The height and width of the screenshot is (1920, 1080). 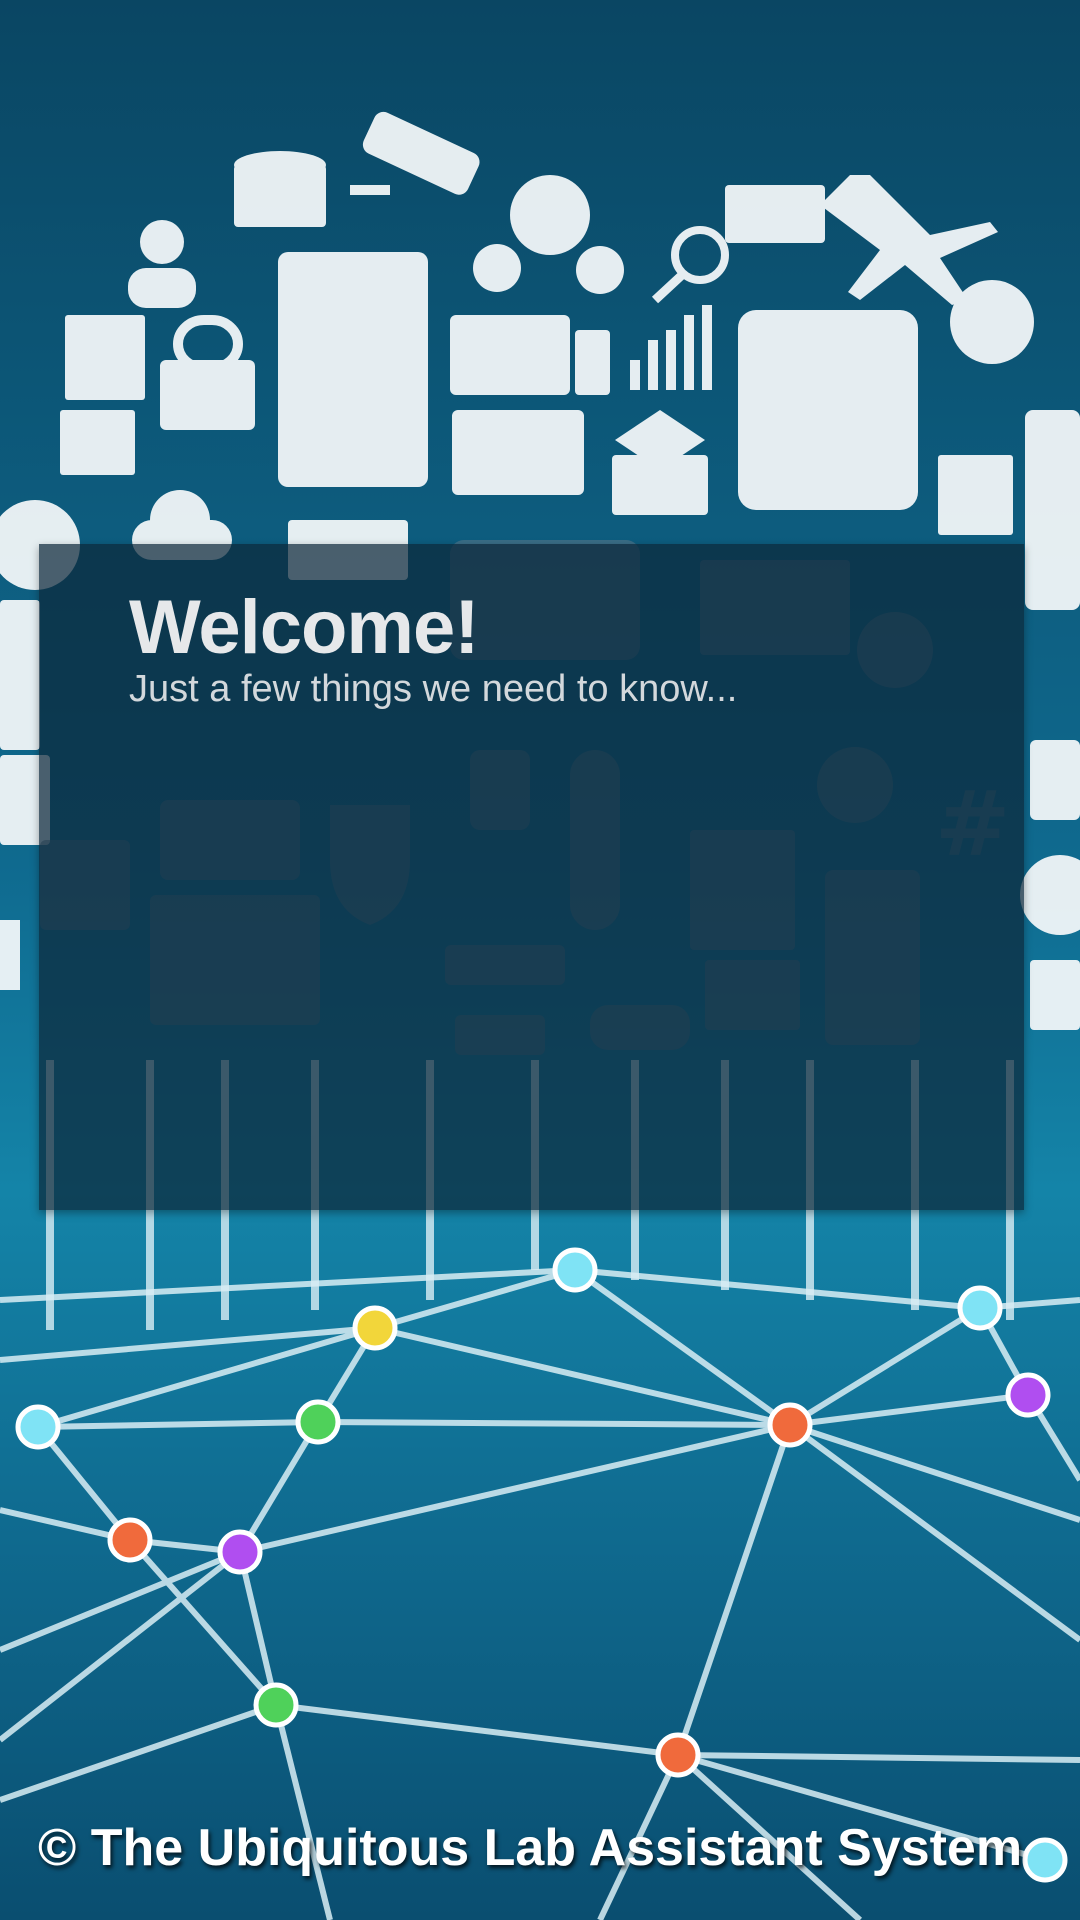 I want to click on welcome-title: Welcome!, so click(x=304, y=627).